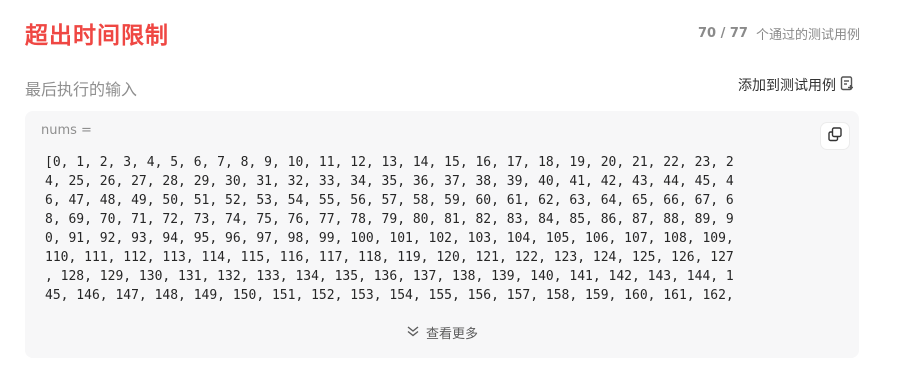 The image size is (910, 375). I want to click on passed-count: 70 / 77, so click(723, 33).